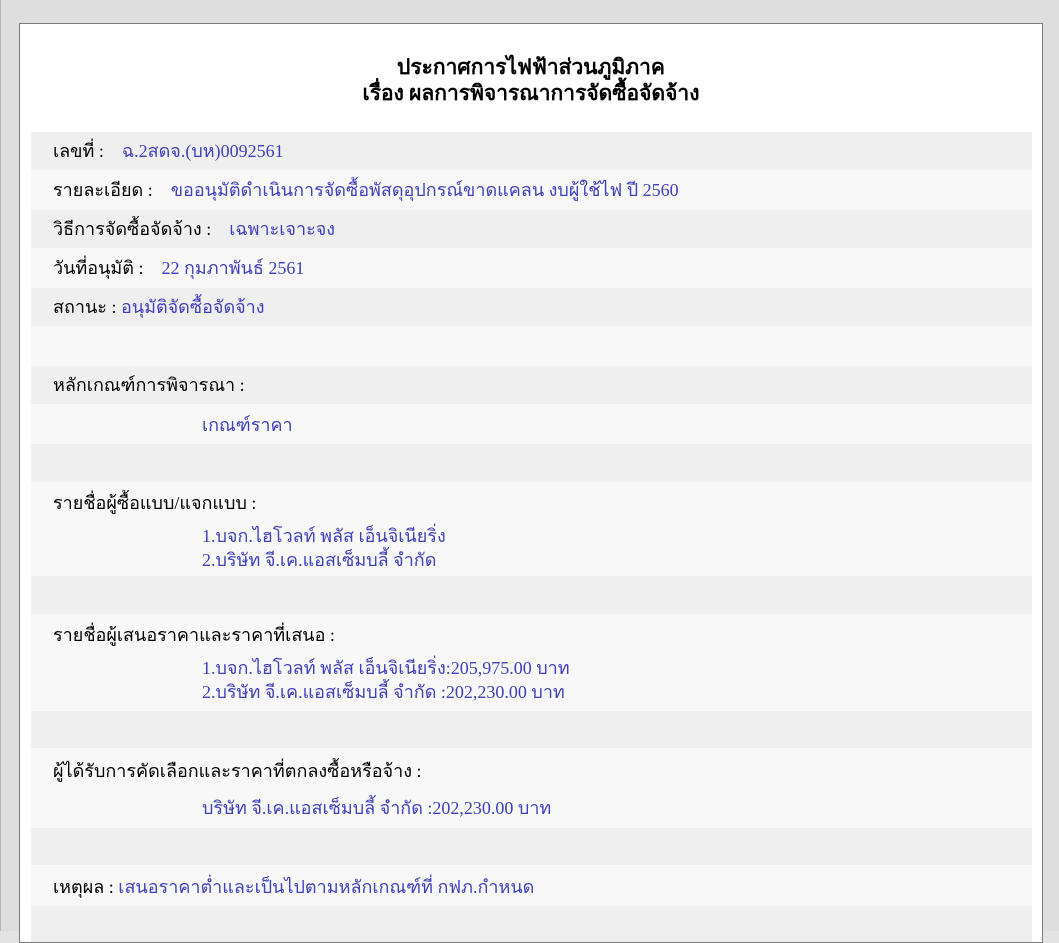 Image resolution: width=1059 pixels, height=943 pixels. I want to click on criteria-value: เกณฑ์ราคา, so click(247, 425).